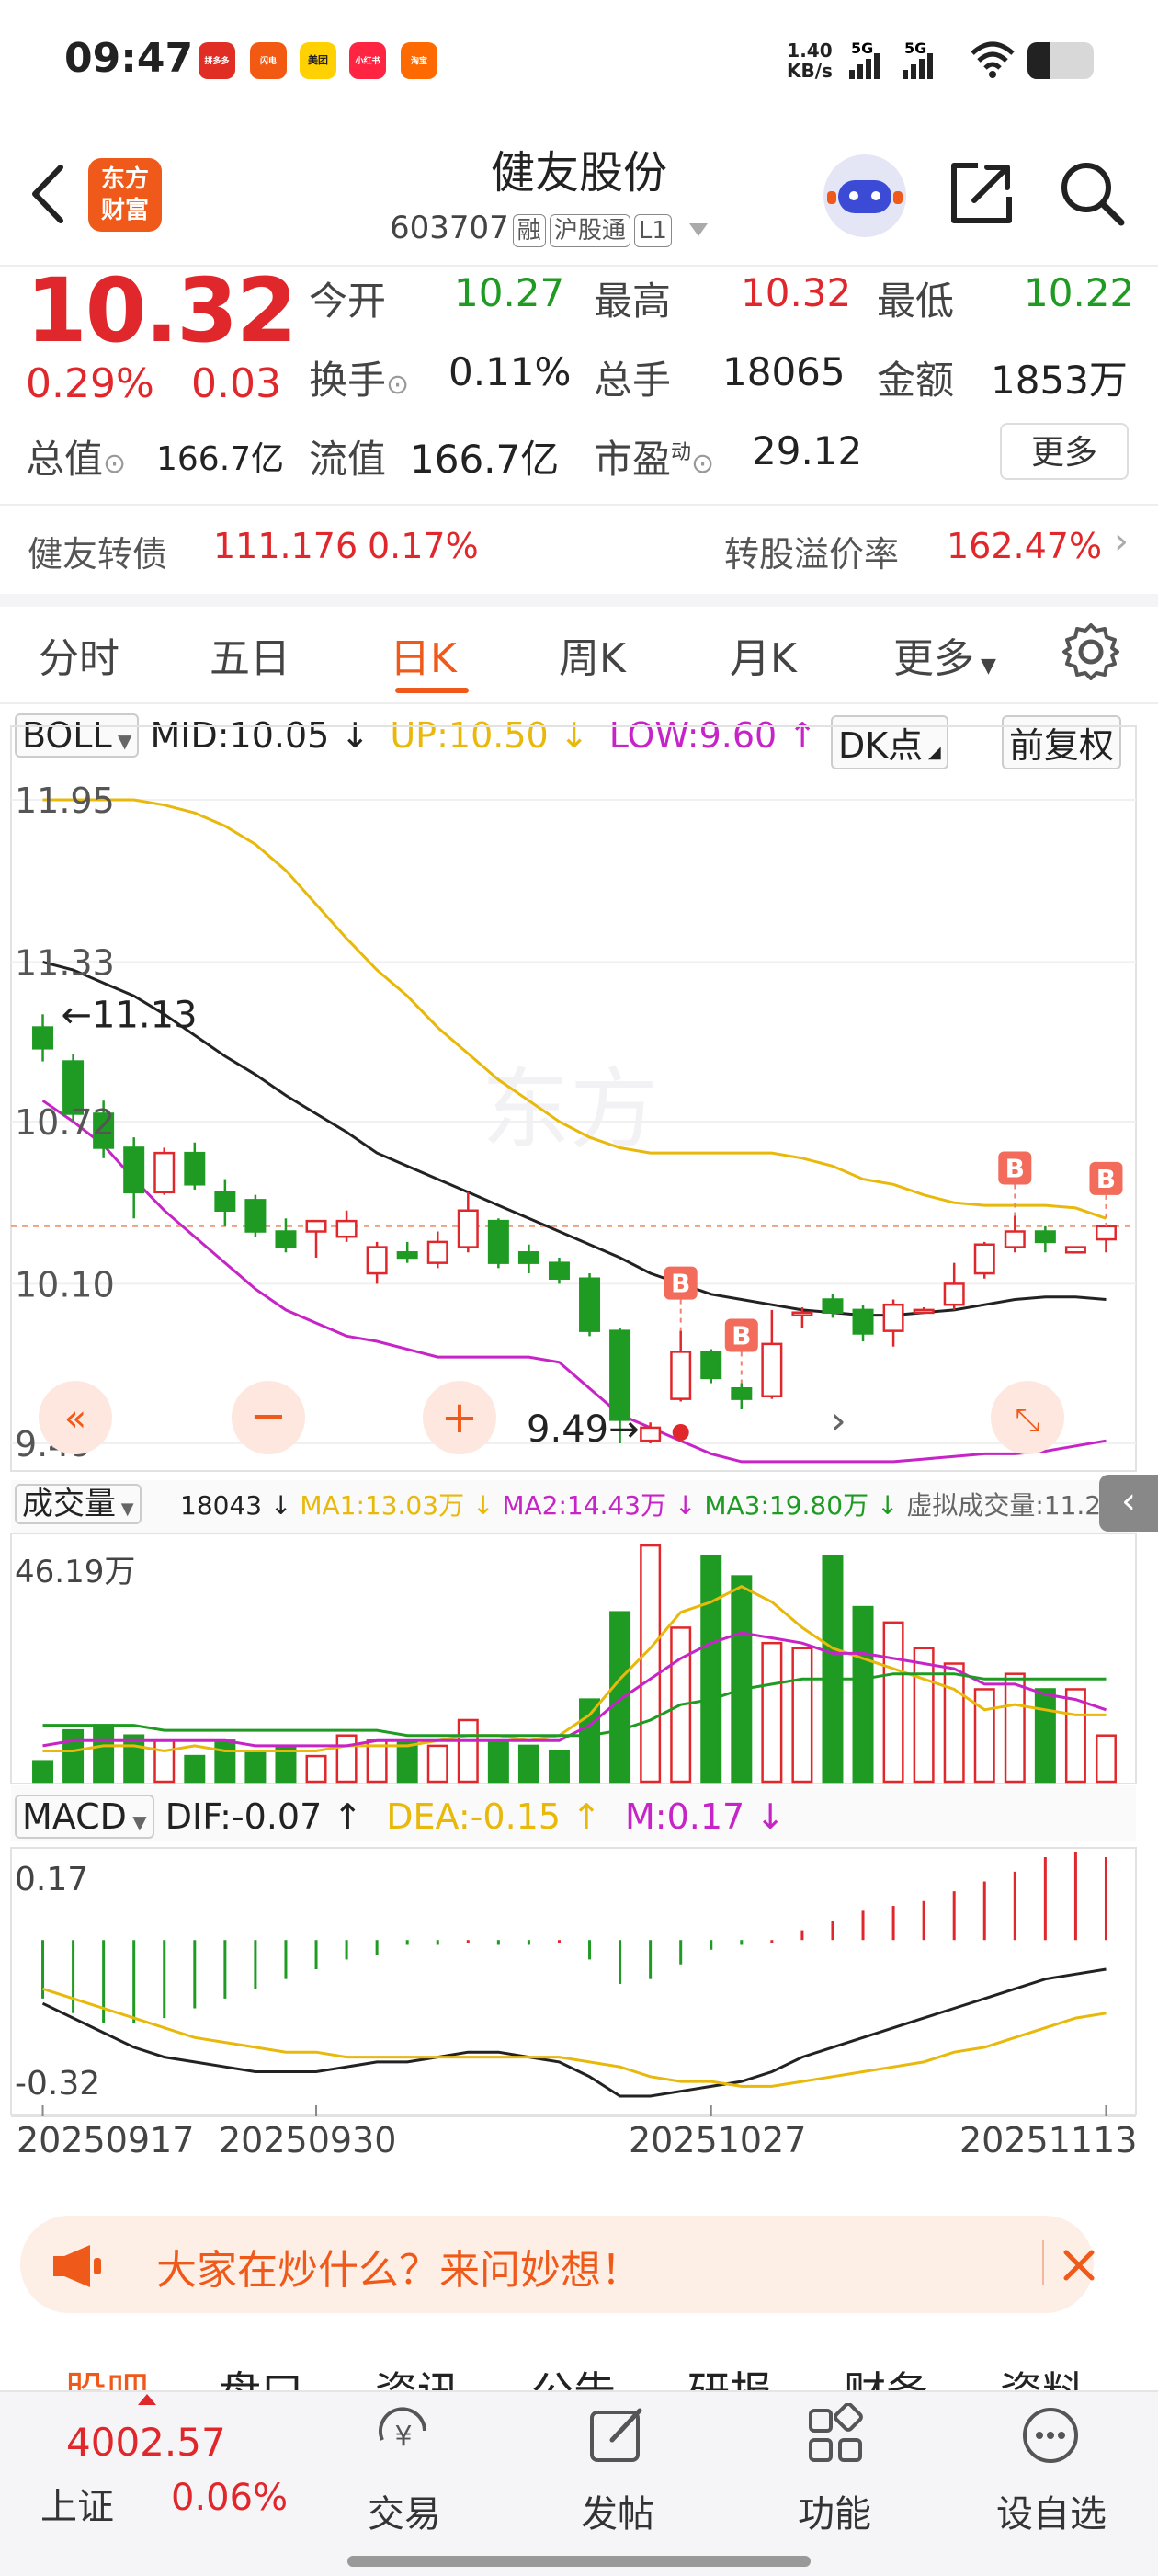 This screenshot has height=2576, width=1158. What do you see at coordinates (579, 600) in the screenshot?
I see `section-gap` at bounding box center [579, 600].